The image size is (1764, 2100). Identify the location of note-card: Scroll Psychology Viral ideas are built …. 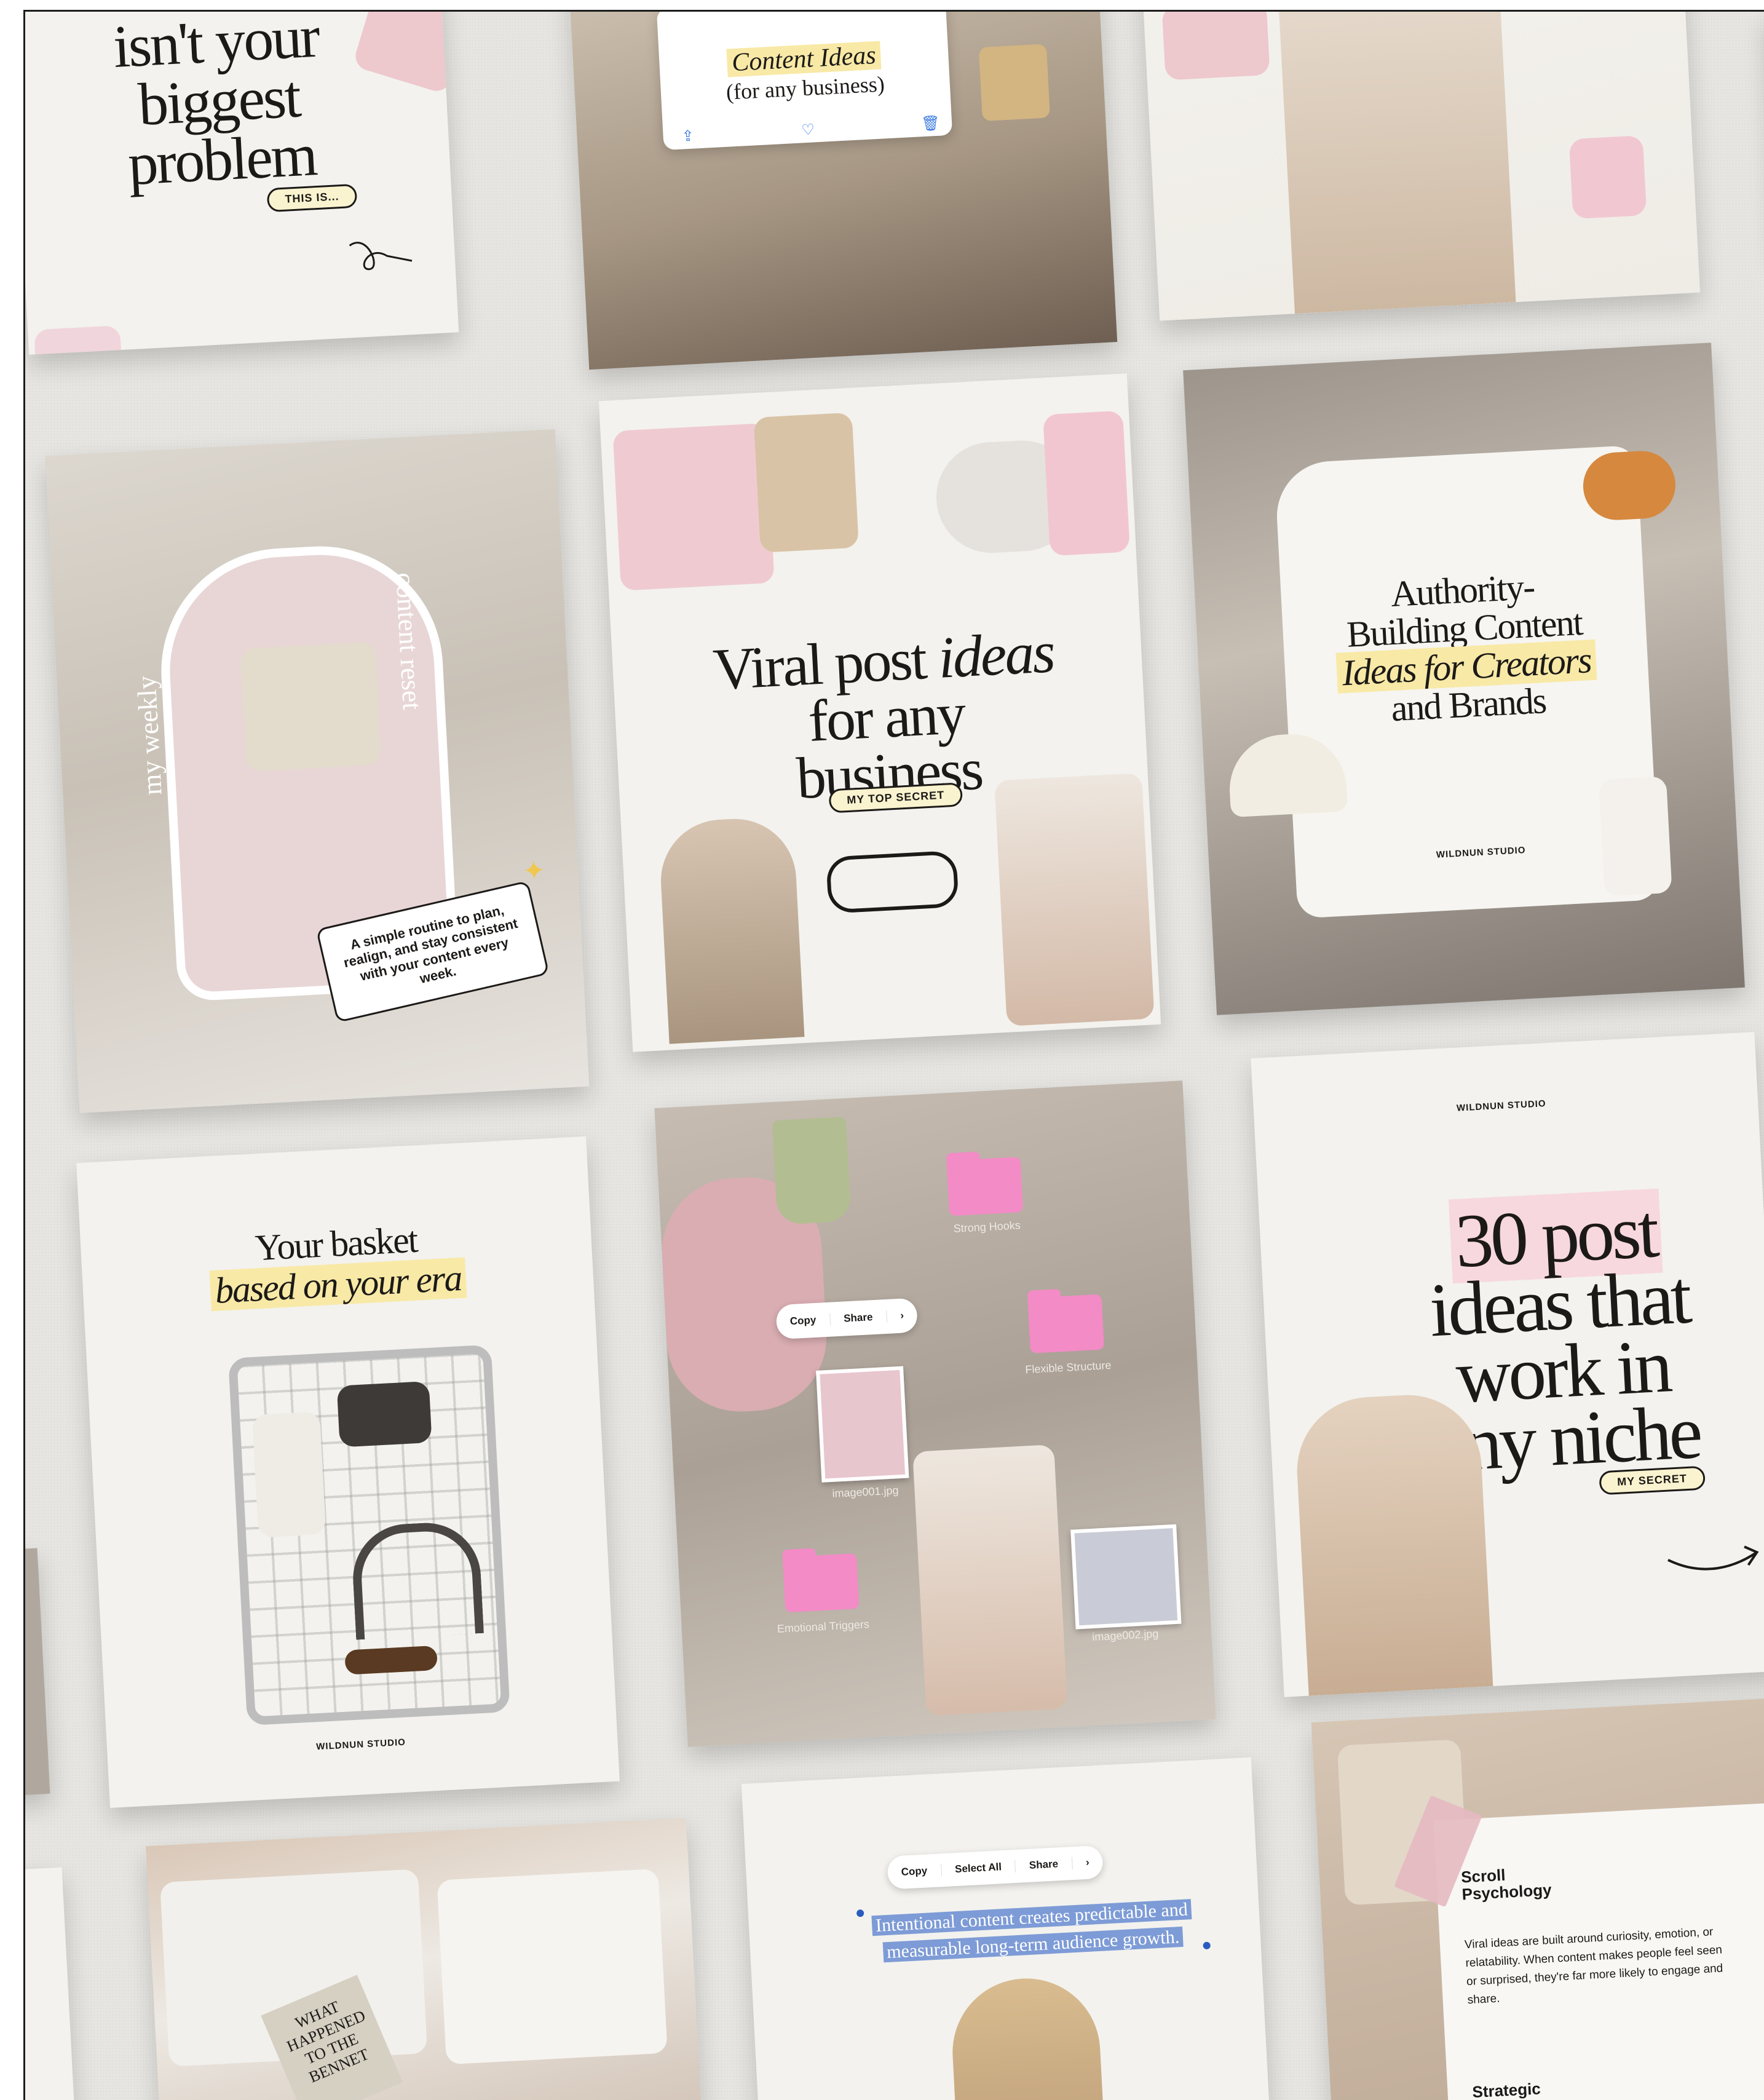
(1598, 1951).